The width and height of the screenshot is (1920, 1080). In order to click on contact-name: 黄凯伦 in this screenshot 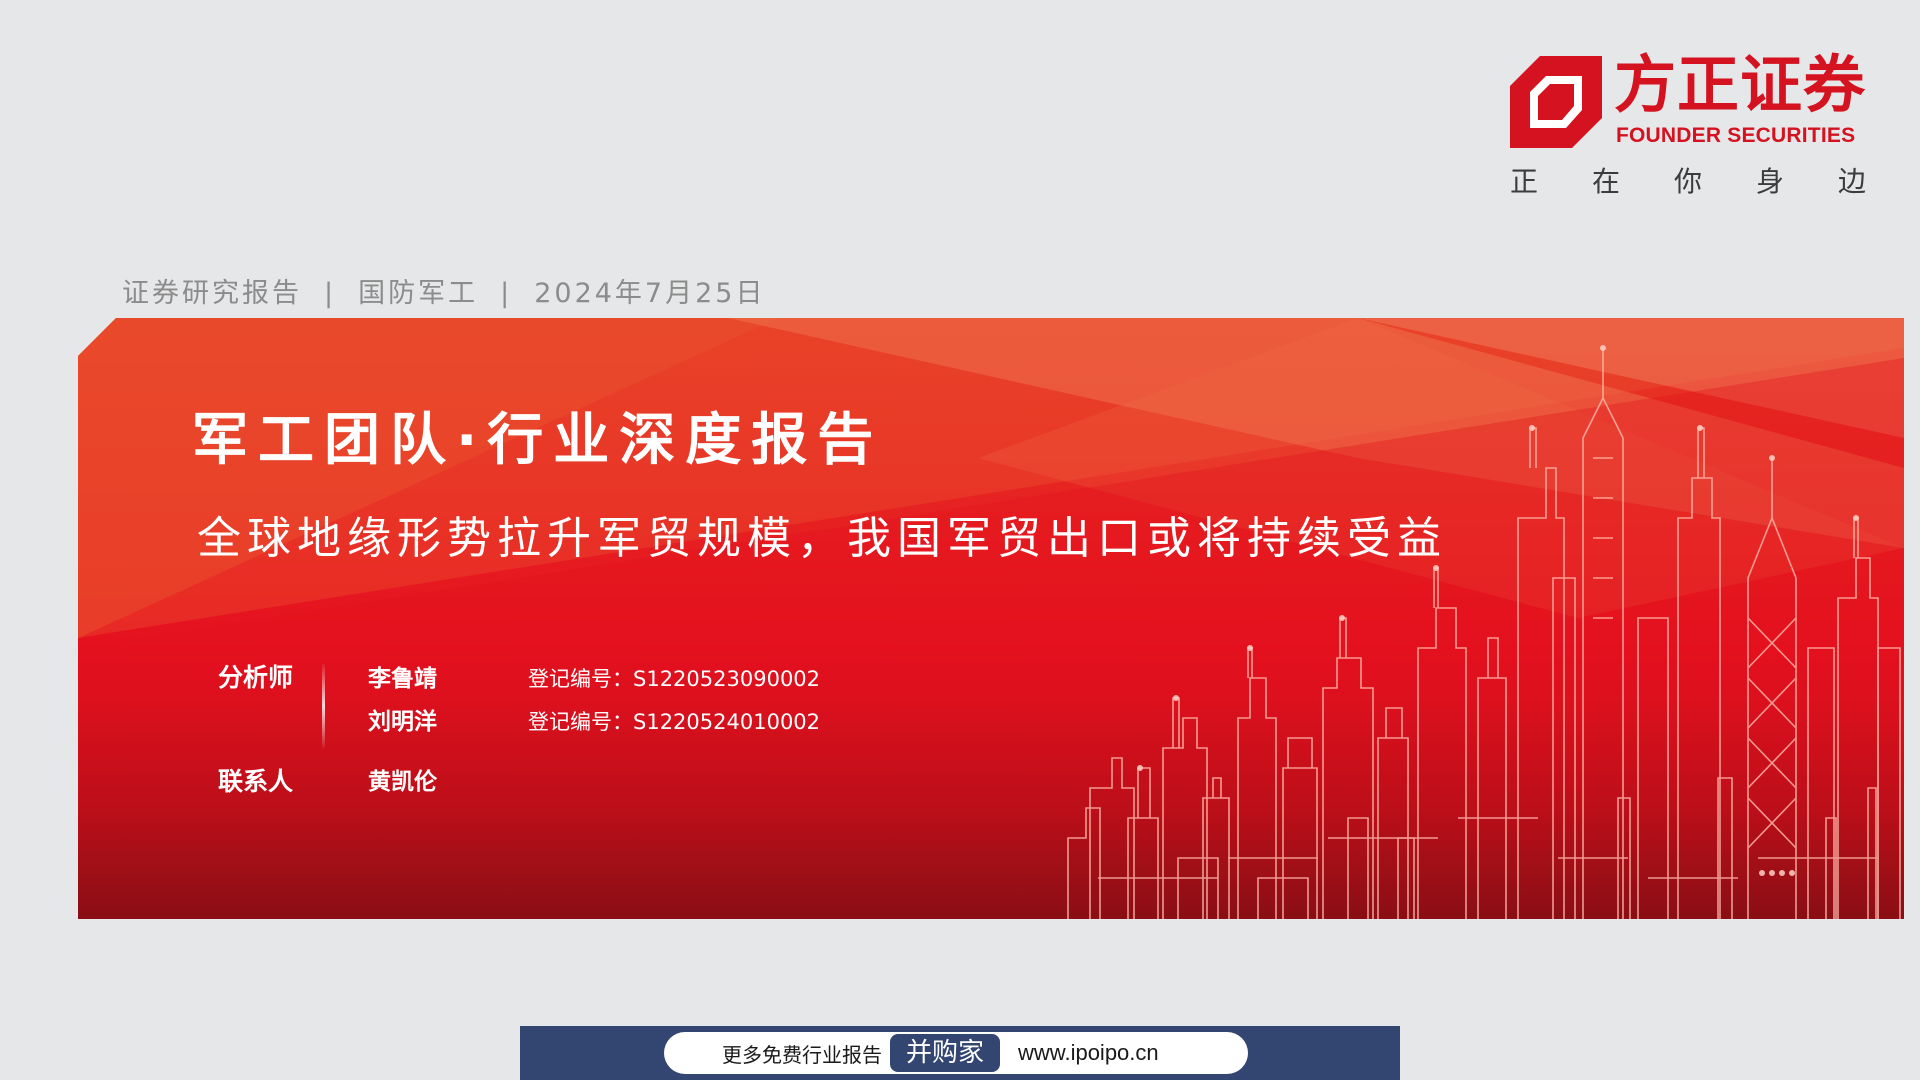, I will do `click(402, 782)`.